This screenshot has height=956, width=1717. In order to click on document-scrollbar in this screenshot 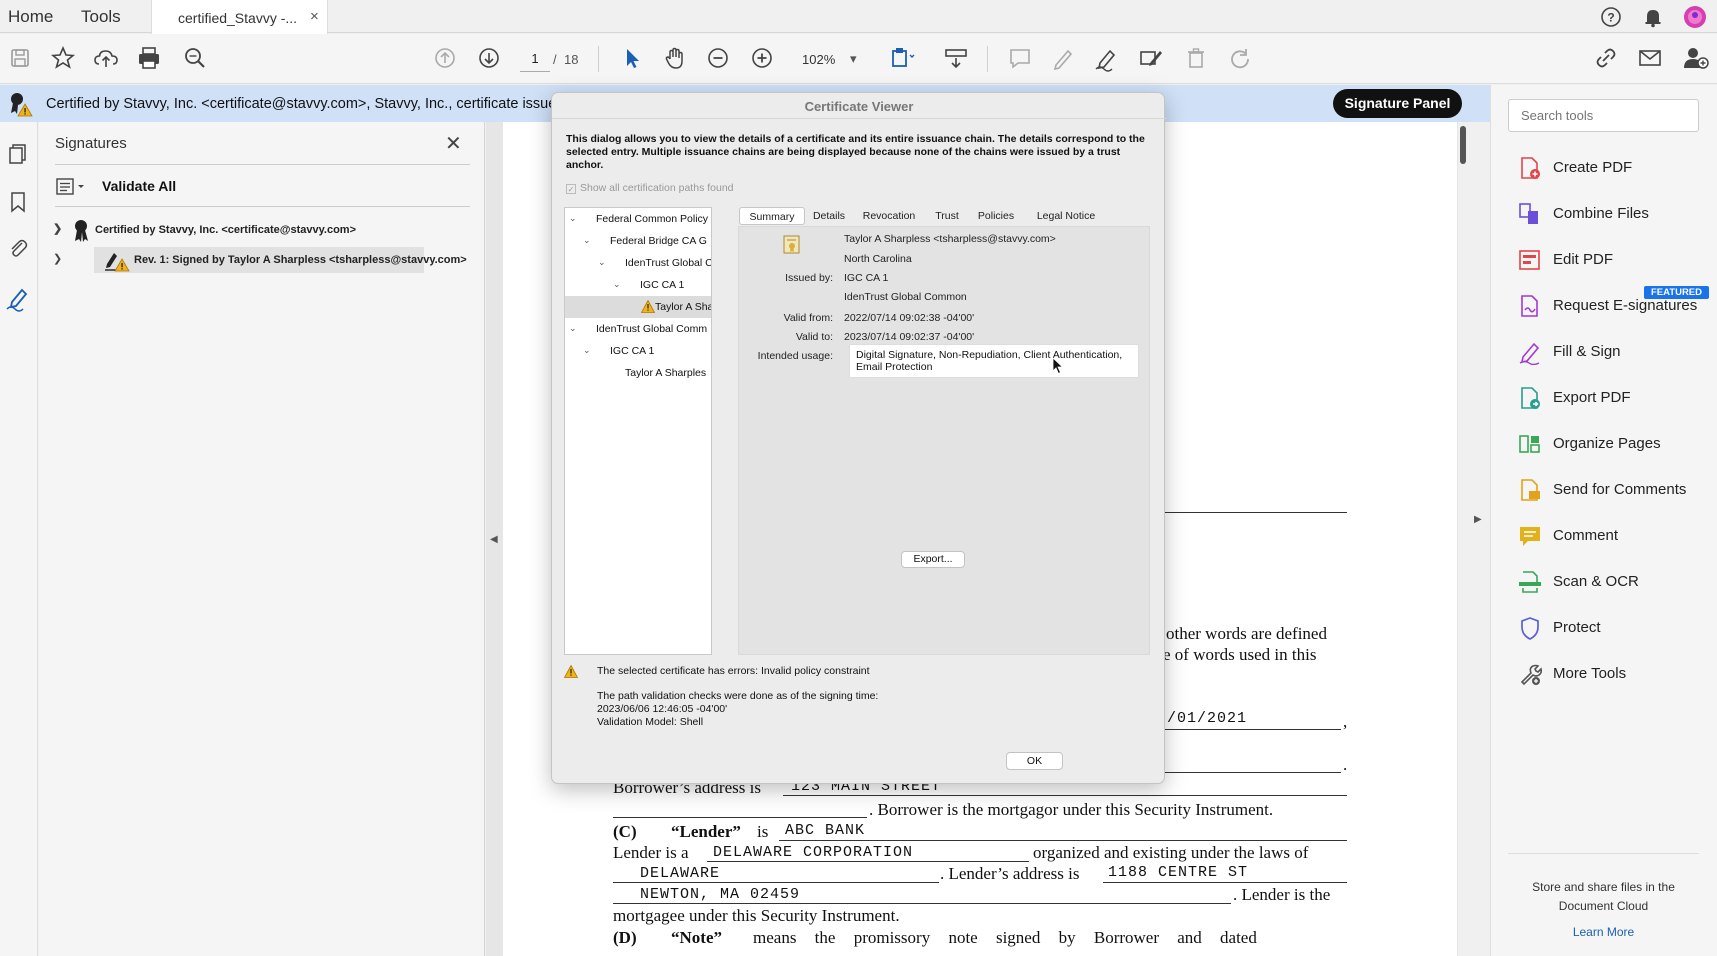, I will do `click(1463, 539)`.